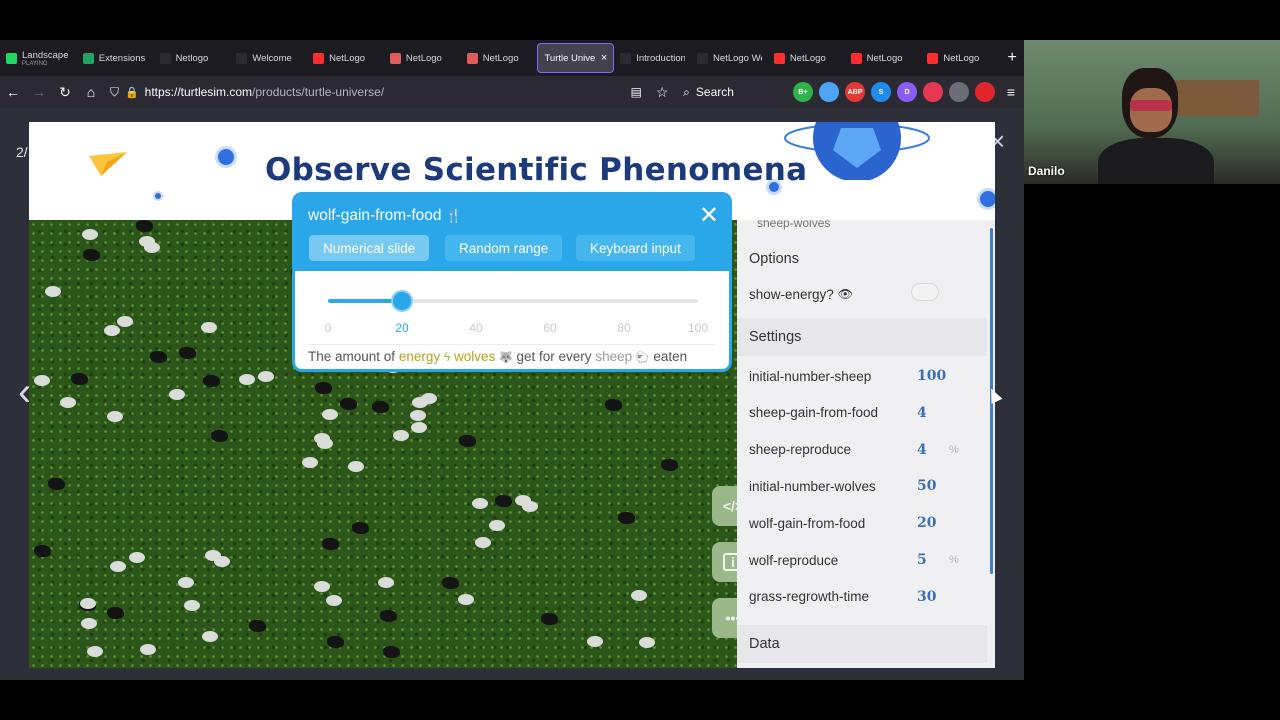 This screenshot has height=720, width=1280. Describe the element at coordinates (724, 618) in the screenshot. I see `more-button: •••` at that location.